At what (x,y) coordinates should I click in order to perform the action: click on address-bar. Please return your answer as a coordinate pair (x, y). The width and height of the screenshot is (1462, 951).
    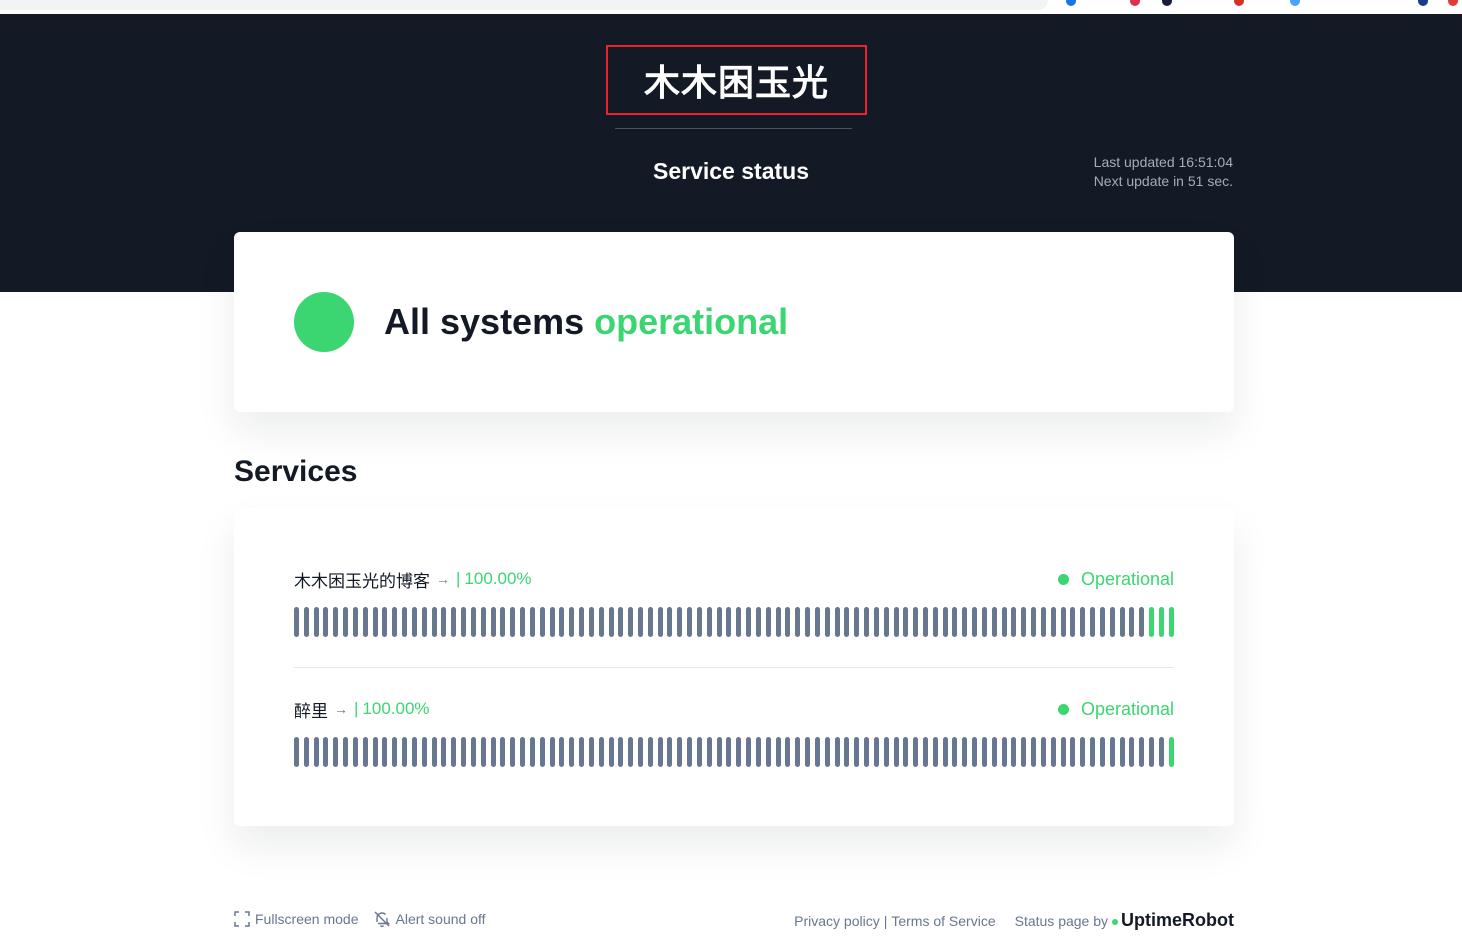
    Looking at the image, I should click on (524, 5).